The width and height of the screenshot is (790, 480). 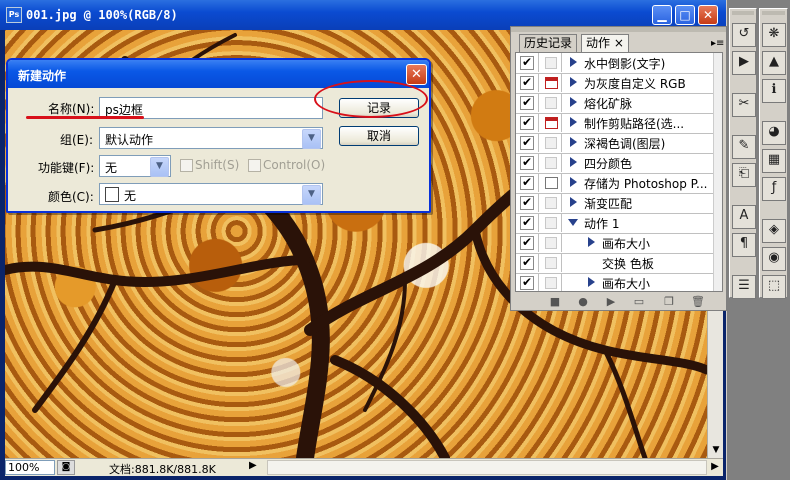 I want to click on new-action-icon: ❐, so click(x=669, y=302).